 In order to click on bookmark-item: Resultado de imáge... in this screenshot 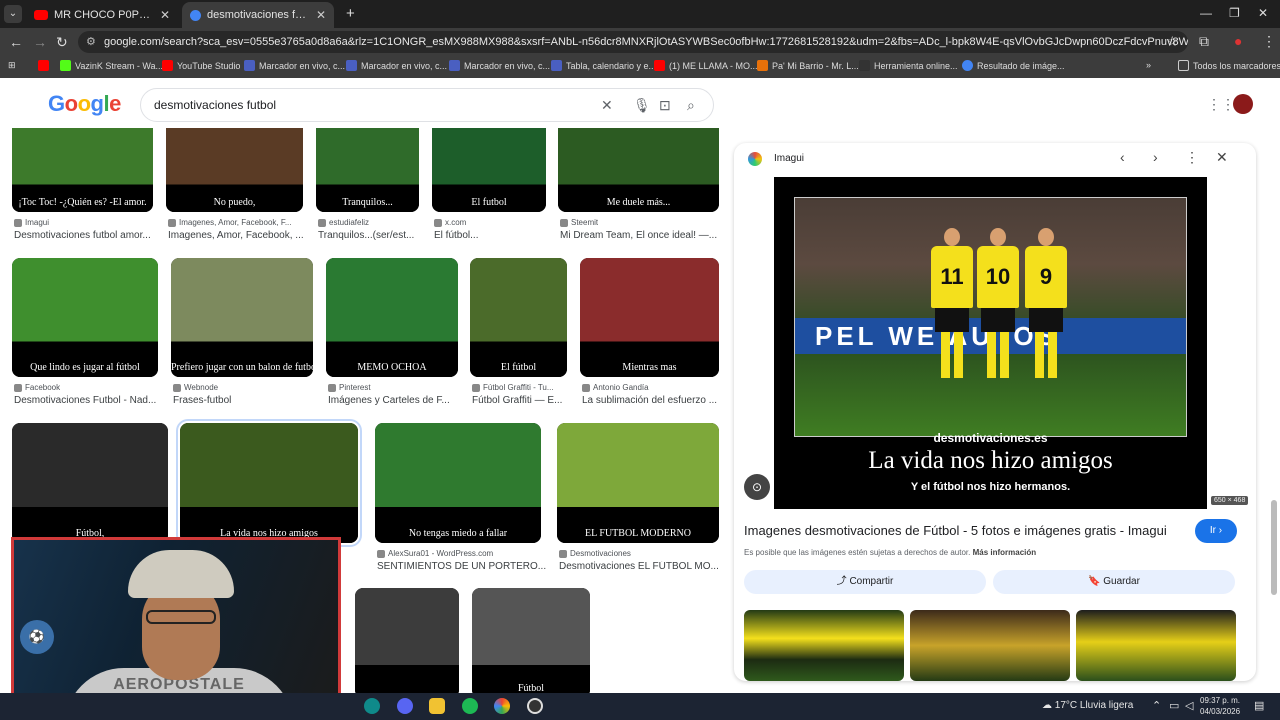, I will do `click(1013, 65)`.